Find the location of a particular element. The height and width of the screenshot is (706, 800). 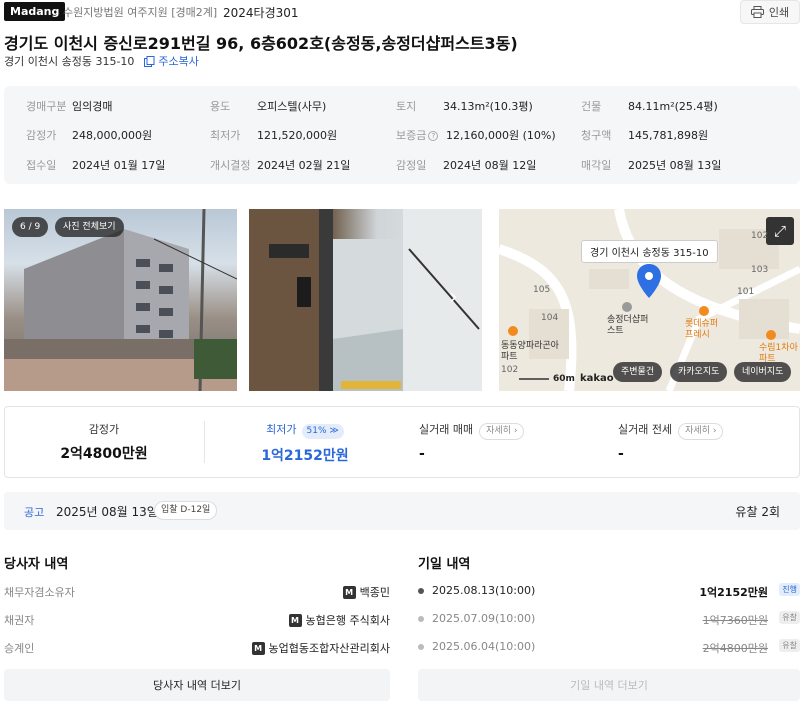

price-appraisal: 감정가 2억4800만원 is located at coordinates (104, 442).